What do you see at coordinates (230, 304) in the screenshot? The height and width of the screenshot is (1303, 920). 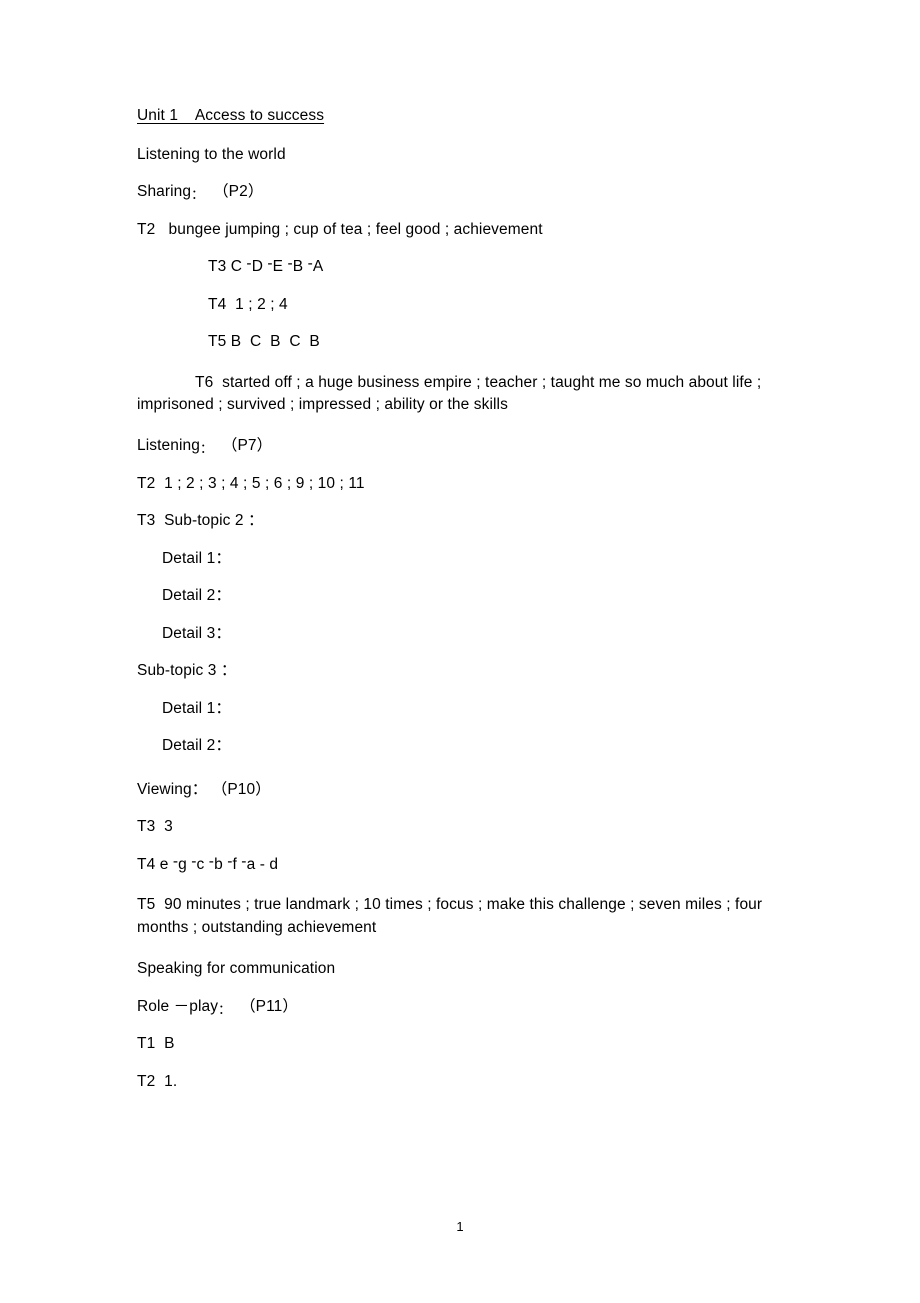 I see `sharing-t4-spacer` at bounding box center [230, 304].